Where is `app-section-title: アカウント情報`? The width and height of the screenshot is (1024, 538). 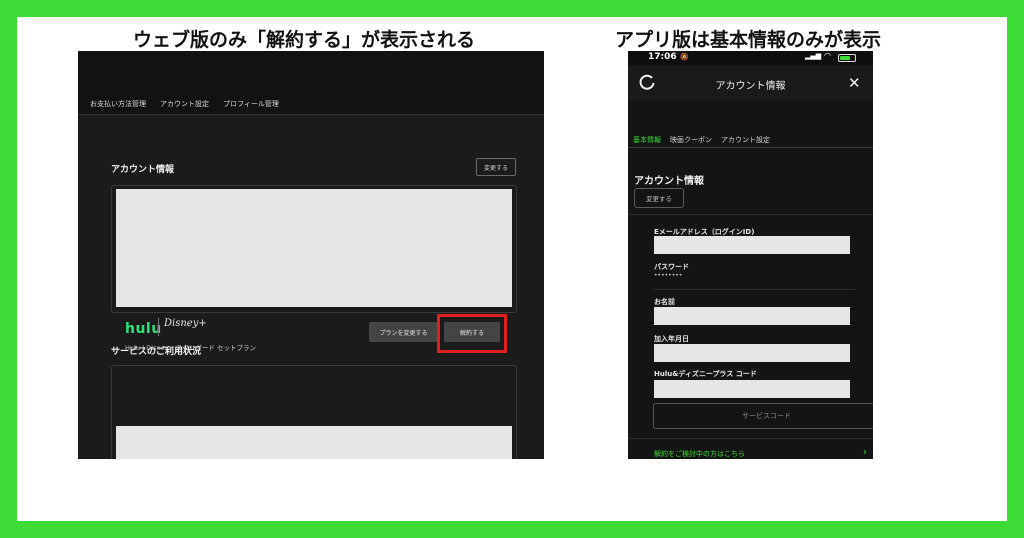 app-section-title: アカウント情報 is located at coordinates (669, 181).